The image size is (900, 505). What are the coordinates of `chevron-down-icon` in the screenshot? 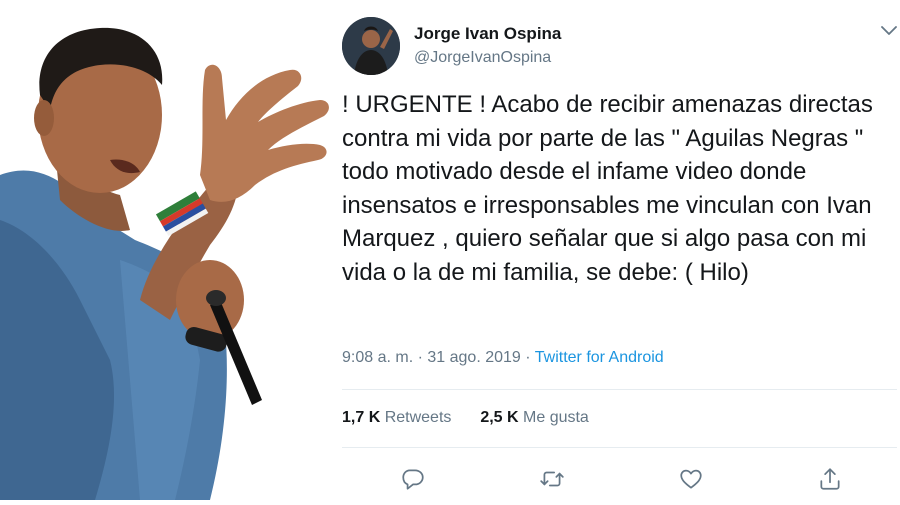 It's located at (889, 31).